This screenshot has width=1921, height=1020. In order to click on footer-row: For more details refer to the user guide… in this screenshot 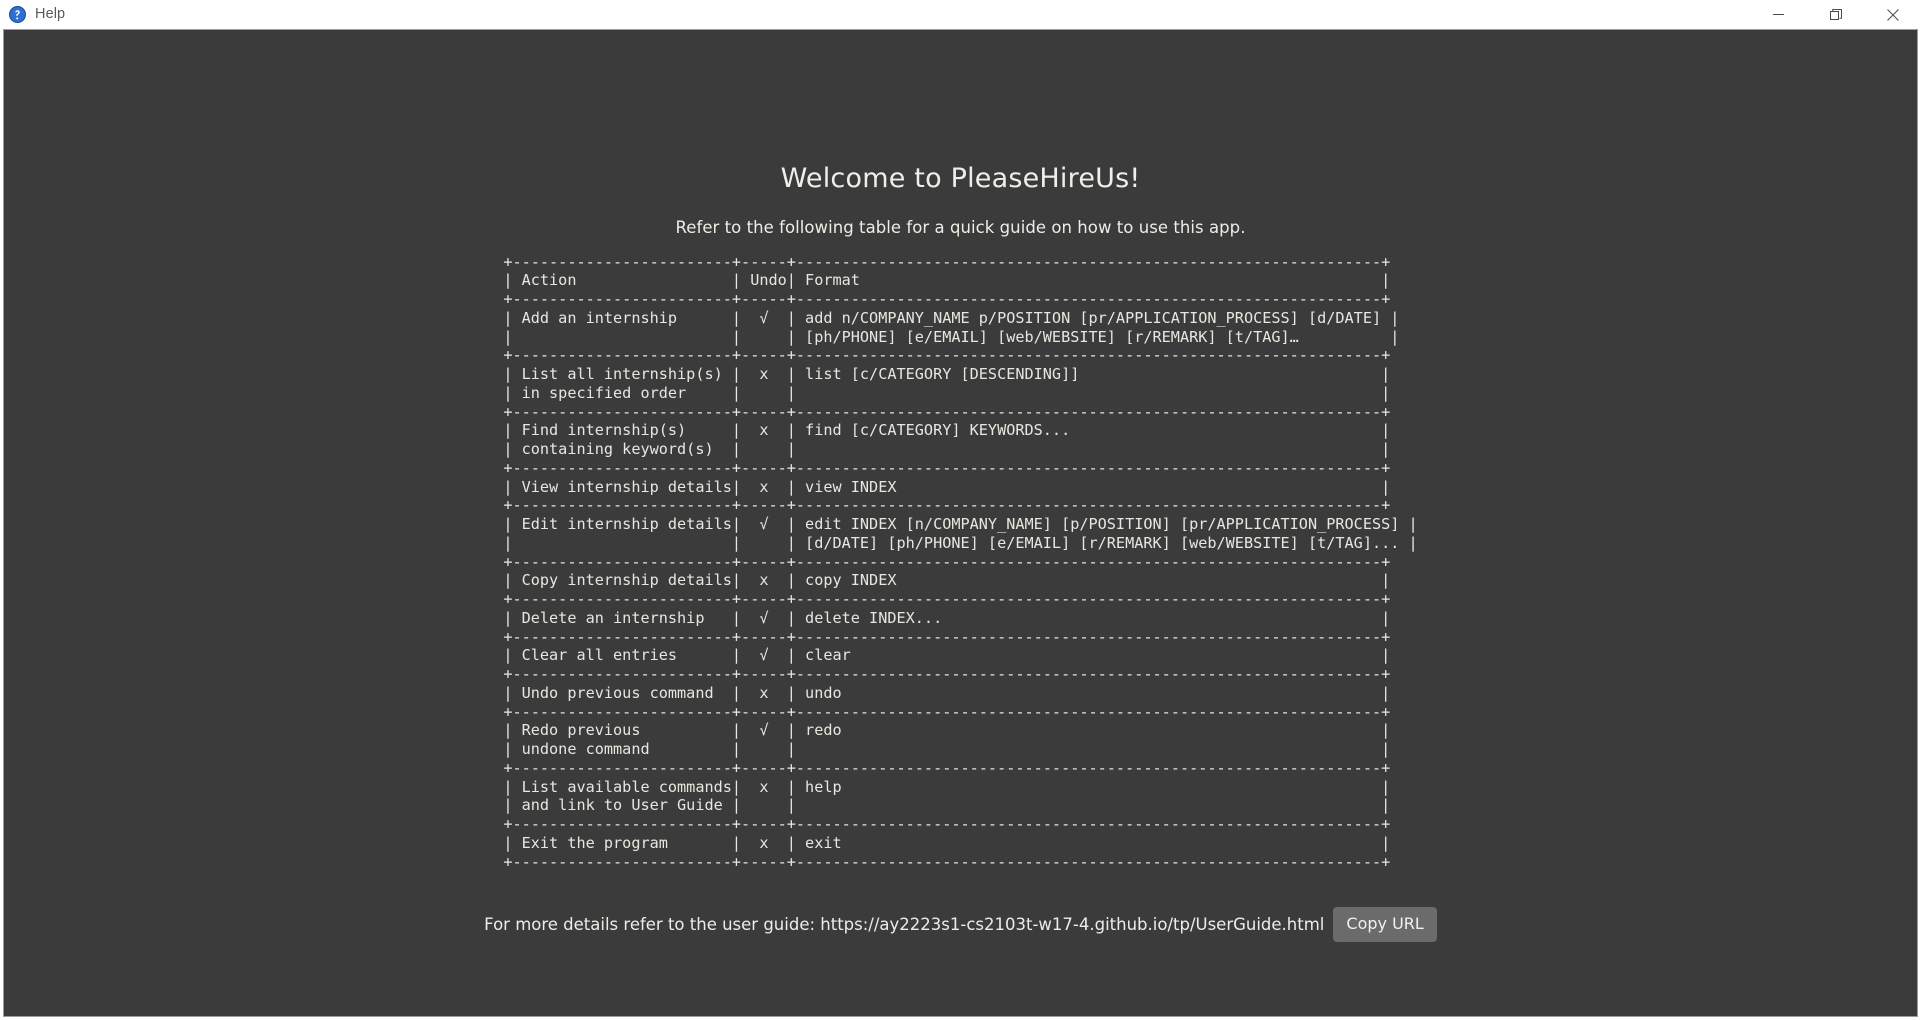, I will do `click(960, 925)`.